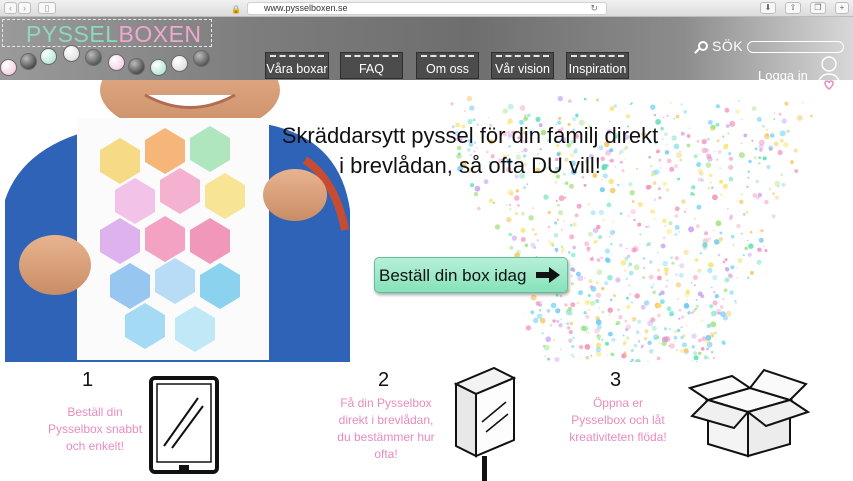  I want to click on logo-part-pyssel: PYSSEL, so click(72, 34).